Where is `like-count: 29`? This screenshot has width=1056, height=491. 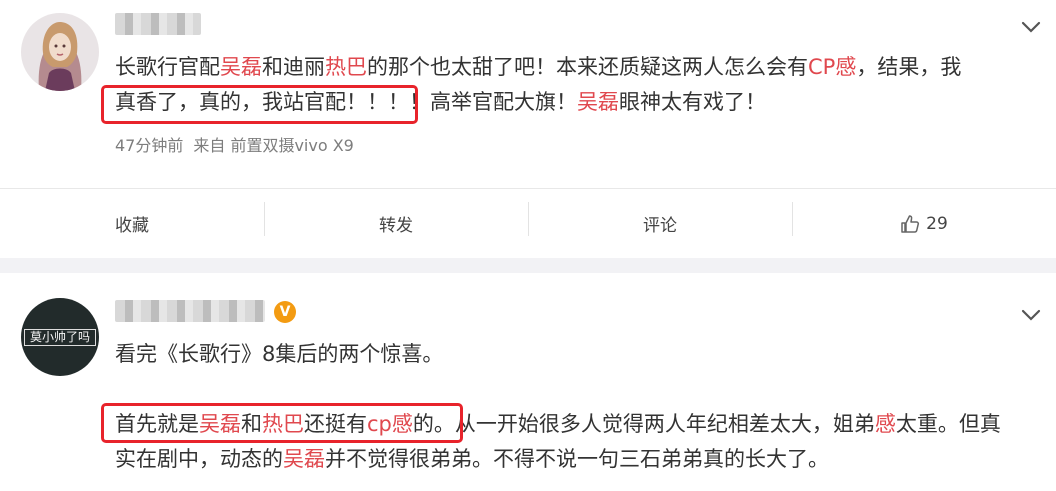 like-count: 29 is located at coordinates (937, 223).